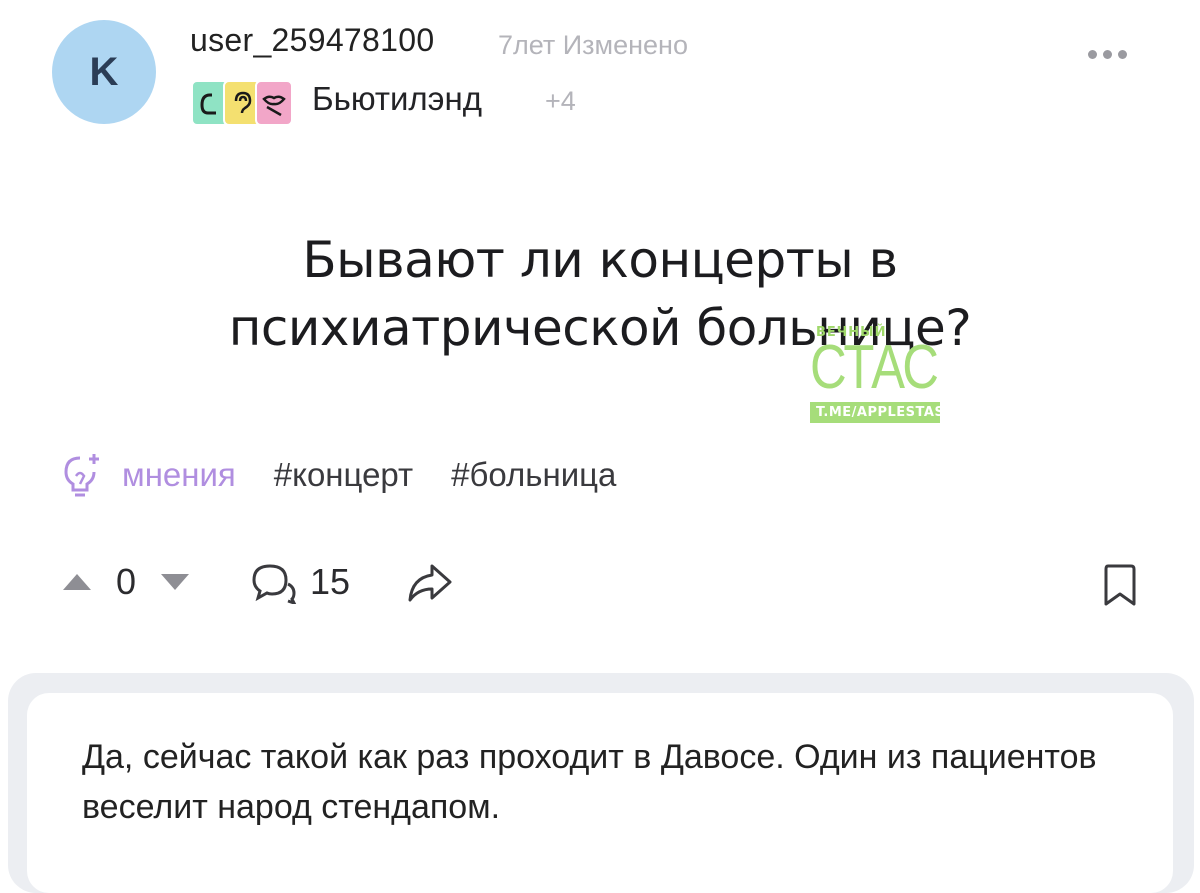 This screenshot has height=893, width=1200. What do you see at coordinates (274, 584) in the screenshot?
I see `comments-icon` at bounding box center [274, 584].